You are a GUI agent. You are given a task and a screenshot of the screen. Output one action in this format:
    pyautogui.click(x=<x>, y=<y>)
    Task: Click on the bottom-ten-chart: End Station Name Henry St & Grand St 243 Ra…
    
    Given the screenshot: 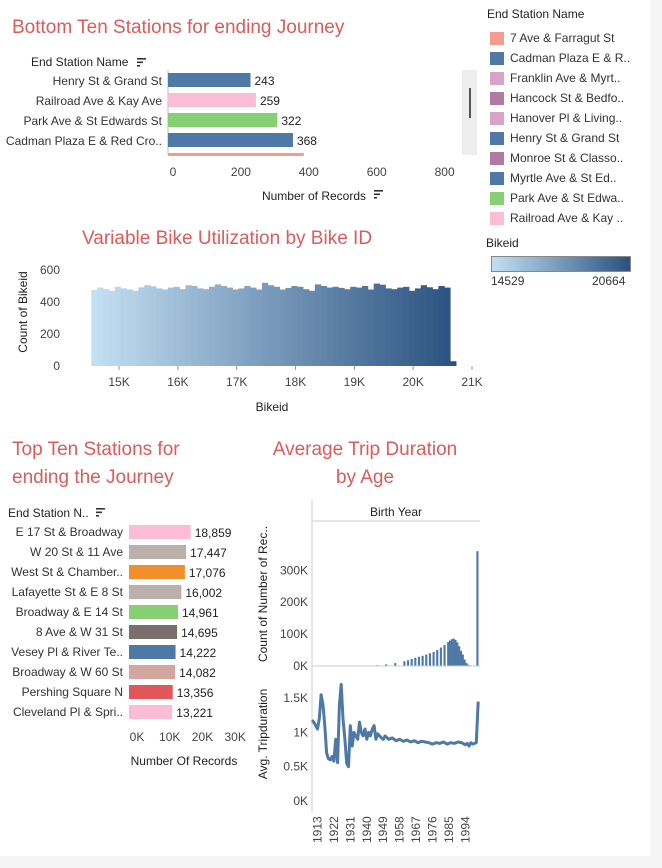 What is the action you would take?
    pyautogui.click(x=230, y=129)
    